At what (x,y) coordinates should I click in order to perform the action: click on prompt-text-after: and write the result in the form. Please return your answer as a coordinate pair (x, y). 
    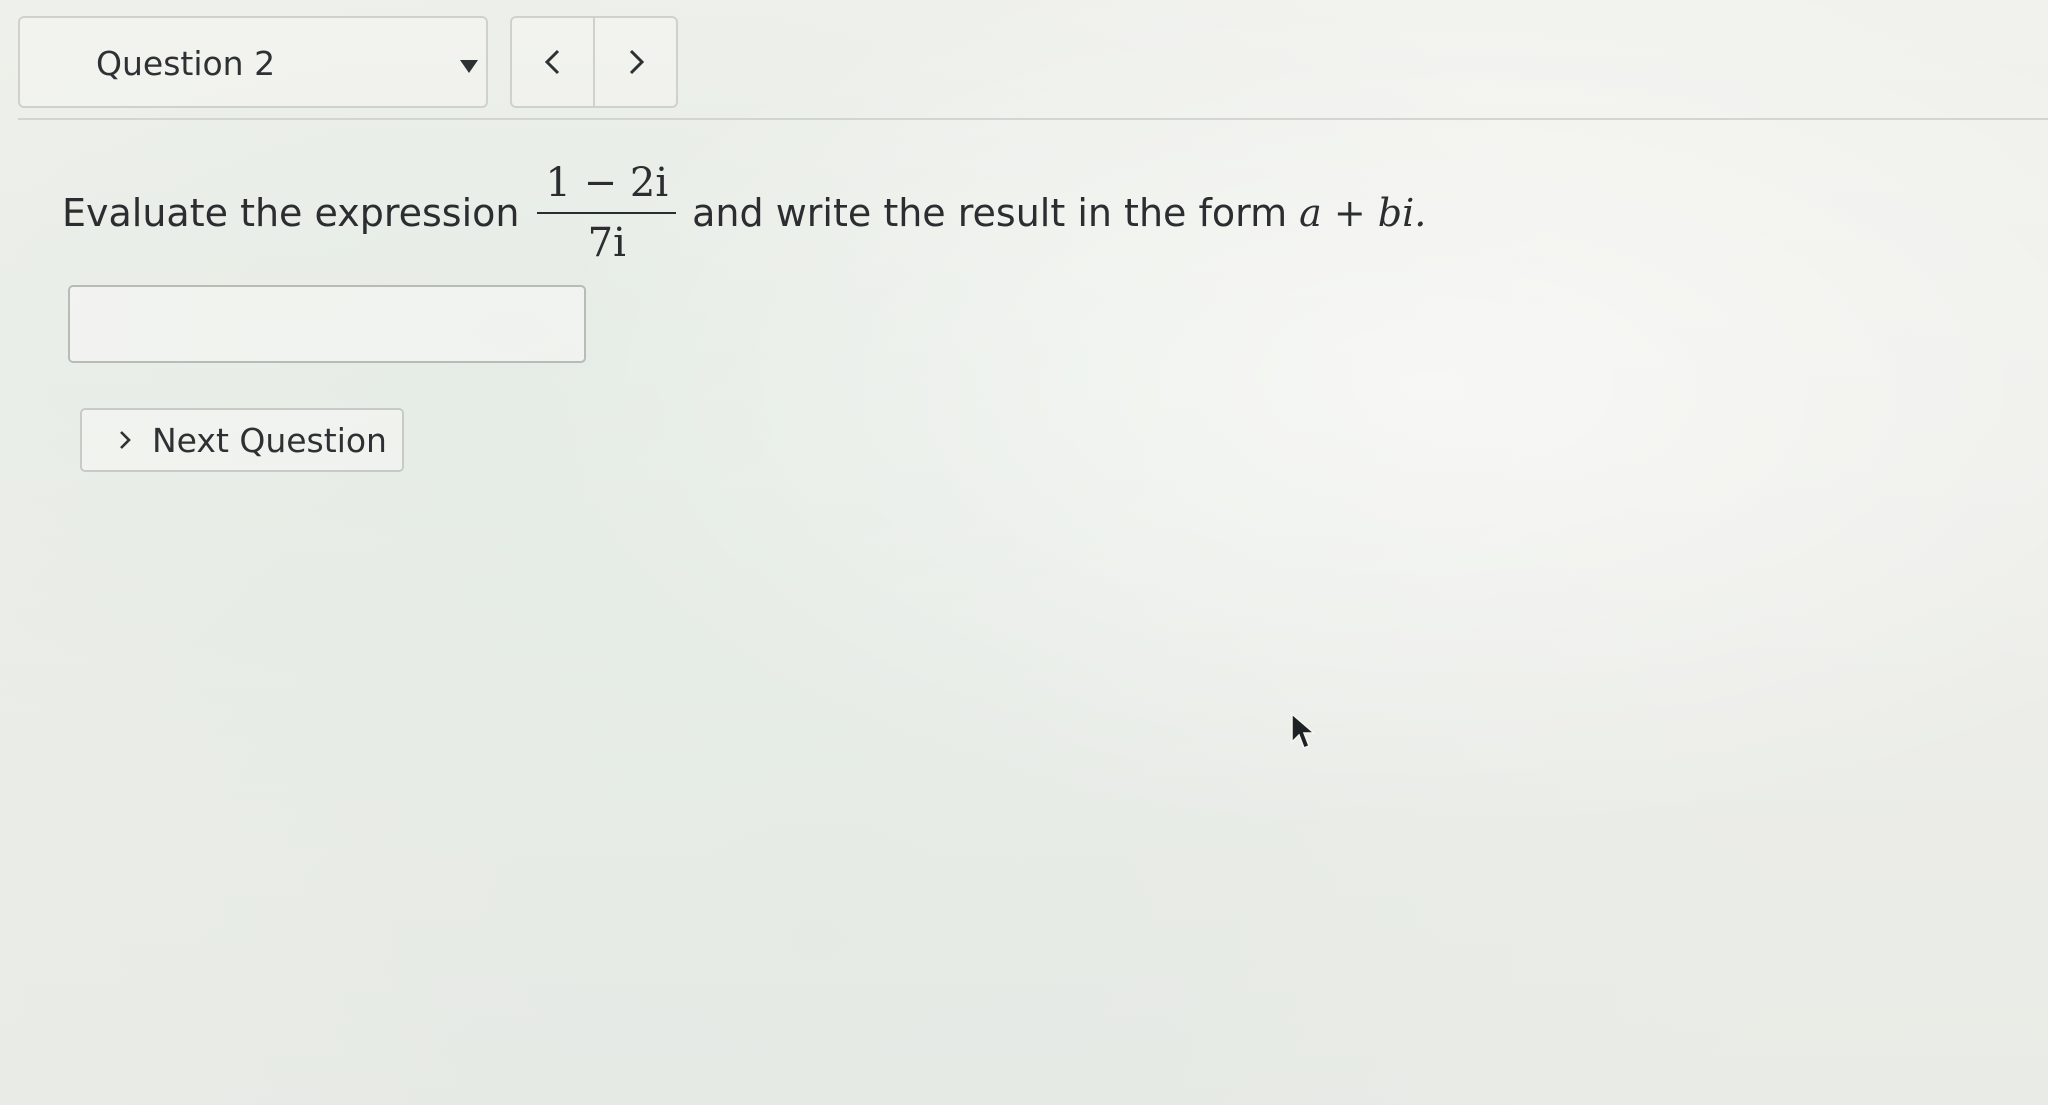
    Looking at the image, I should click on (990, 213).